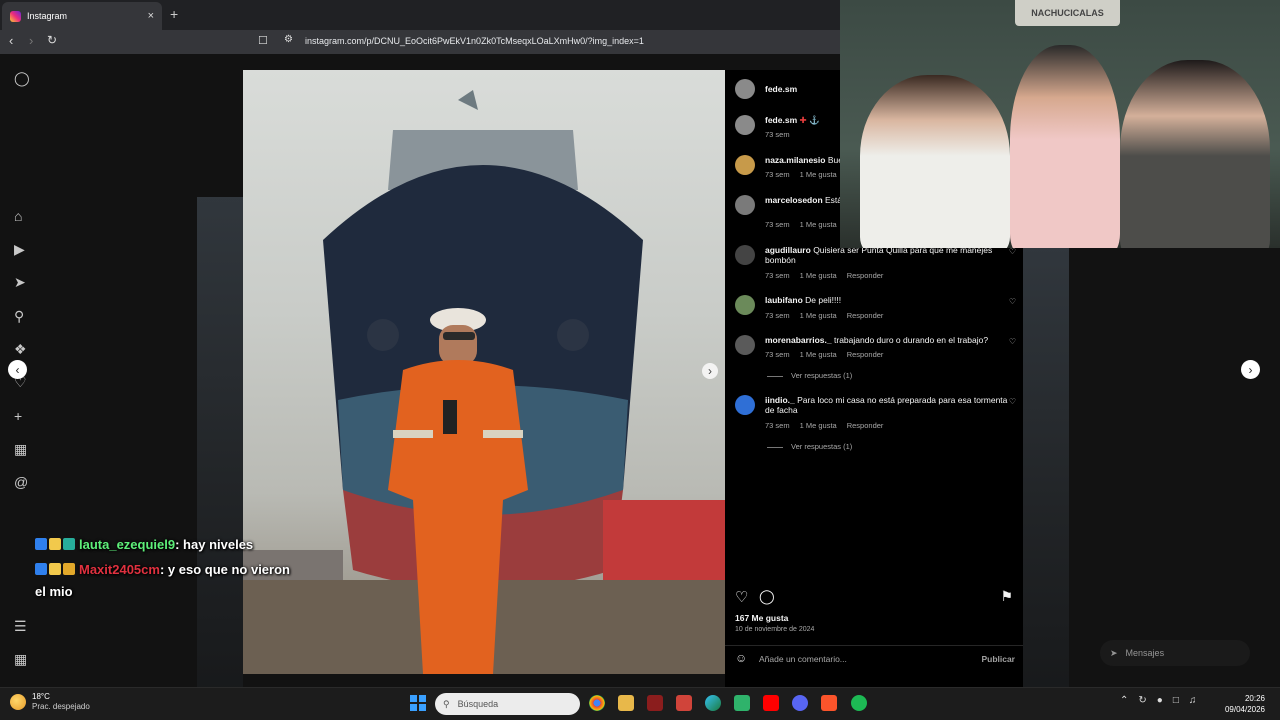  I want to click on chrome-icon, so click(597, 703).